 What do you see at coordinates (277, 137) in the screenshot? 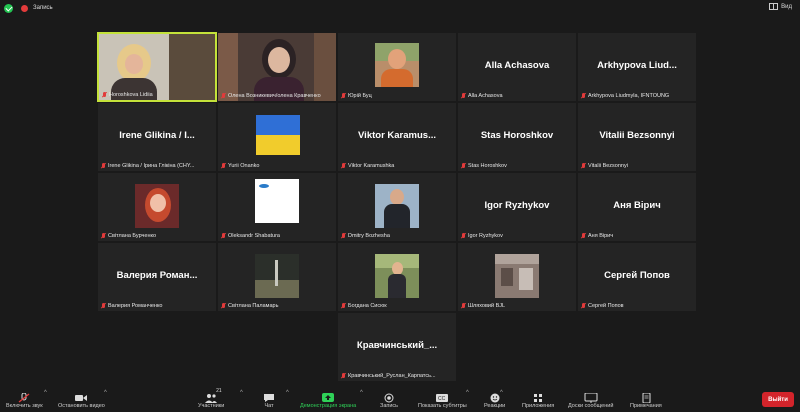
I see `participant-tile: Yurii Onanko` at bounding box center [277, 137].